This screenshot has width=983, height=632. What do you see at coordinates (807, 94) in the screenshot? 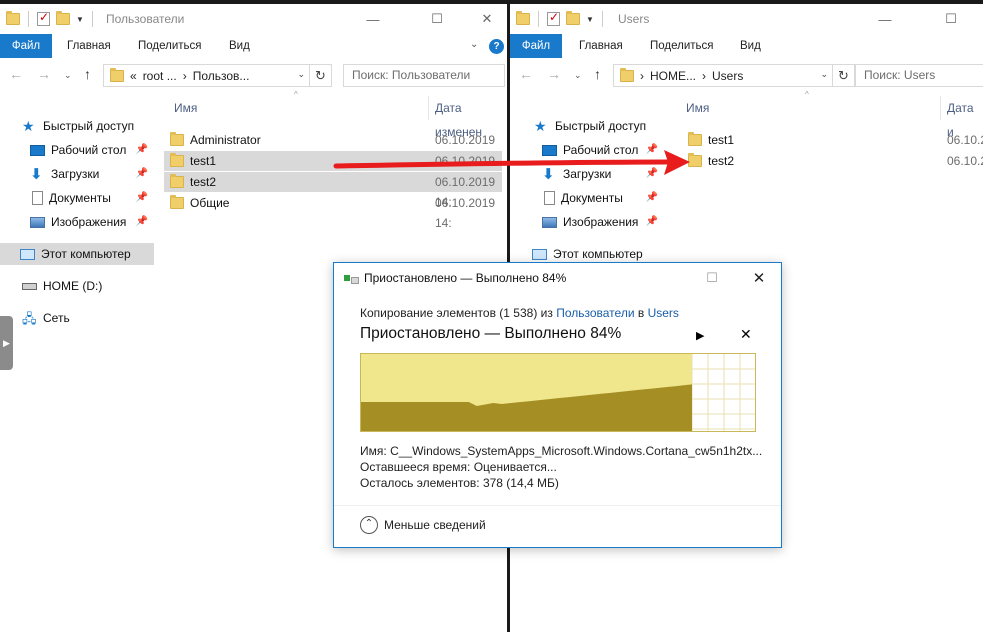
I see `sort-arrow-icon: ^` at bounding box center [807, 94].